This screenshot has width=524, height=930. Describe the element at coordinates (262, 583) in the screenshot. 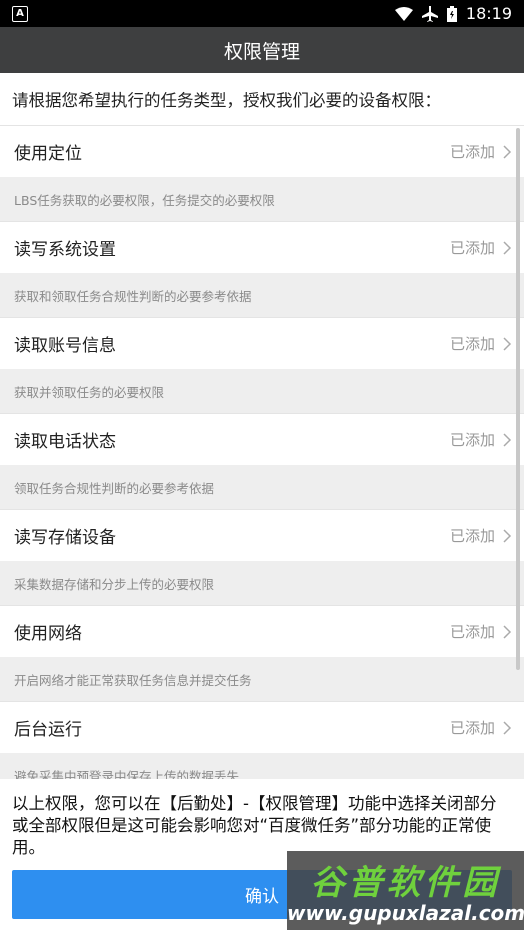

I see `permission-desc: 采集数据存储和分步上传的必要权限` at that location.